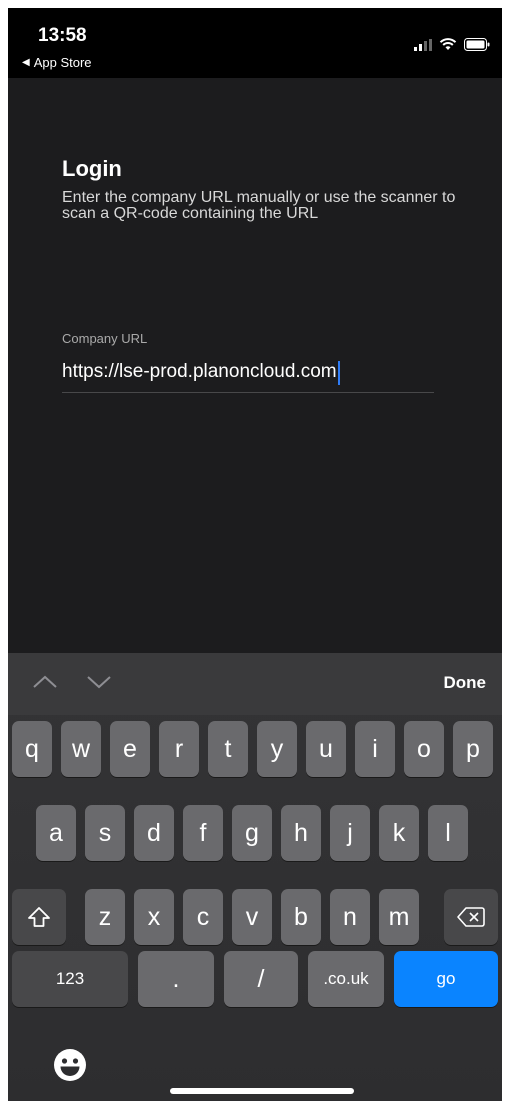  Describe the element at coordinates (130, 749) in the screenshot. I see `key-e: e` at that location.